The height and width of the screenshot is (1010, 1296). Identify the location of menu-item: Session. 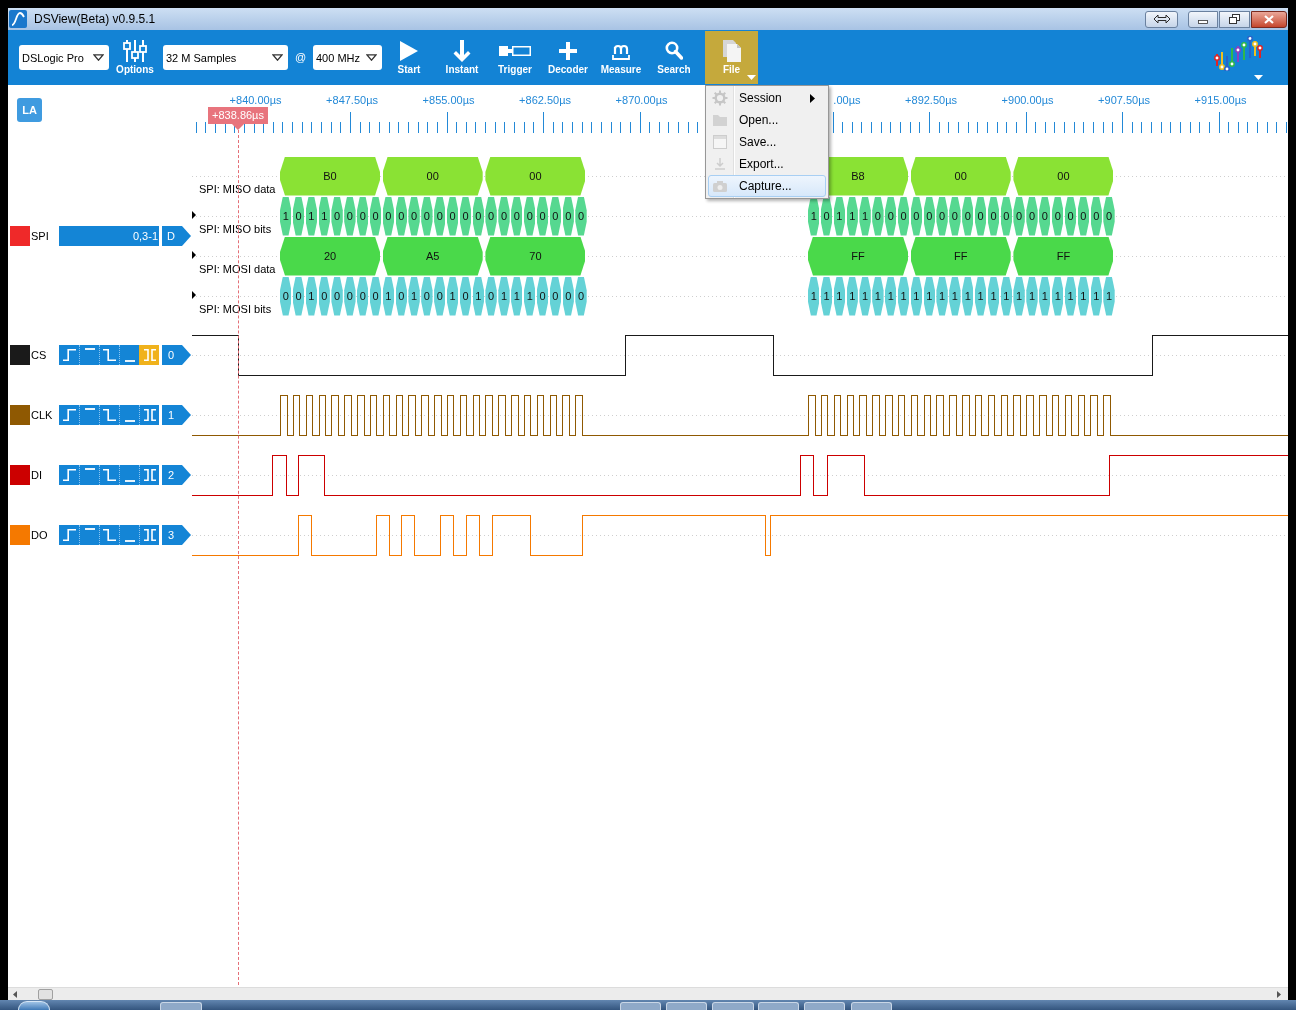
(767, 98).